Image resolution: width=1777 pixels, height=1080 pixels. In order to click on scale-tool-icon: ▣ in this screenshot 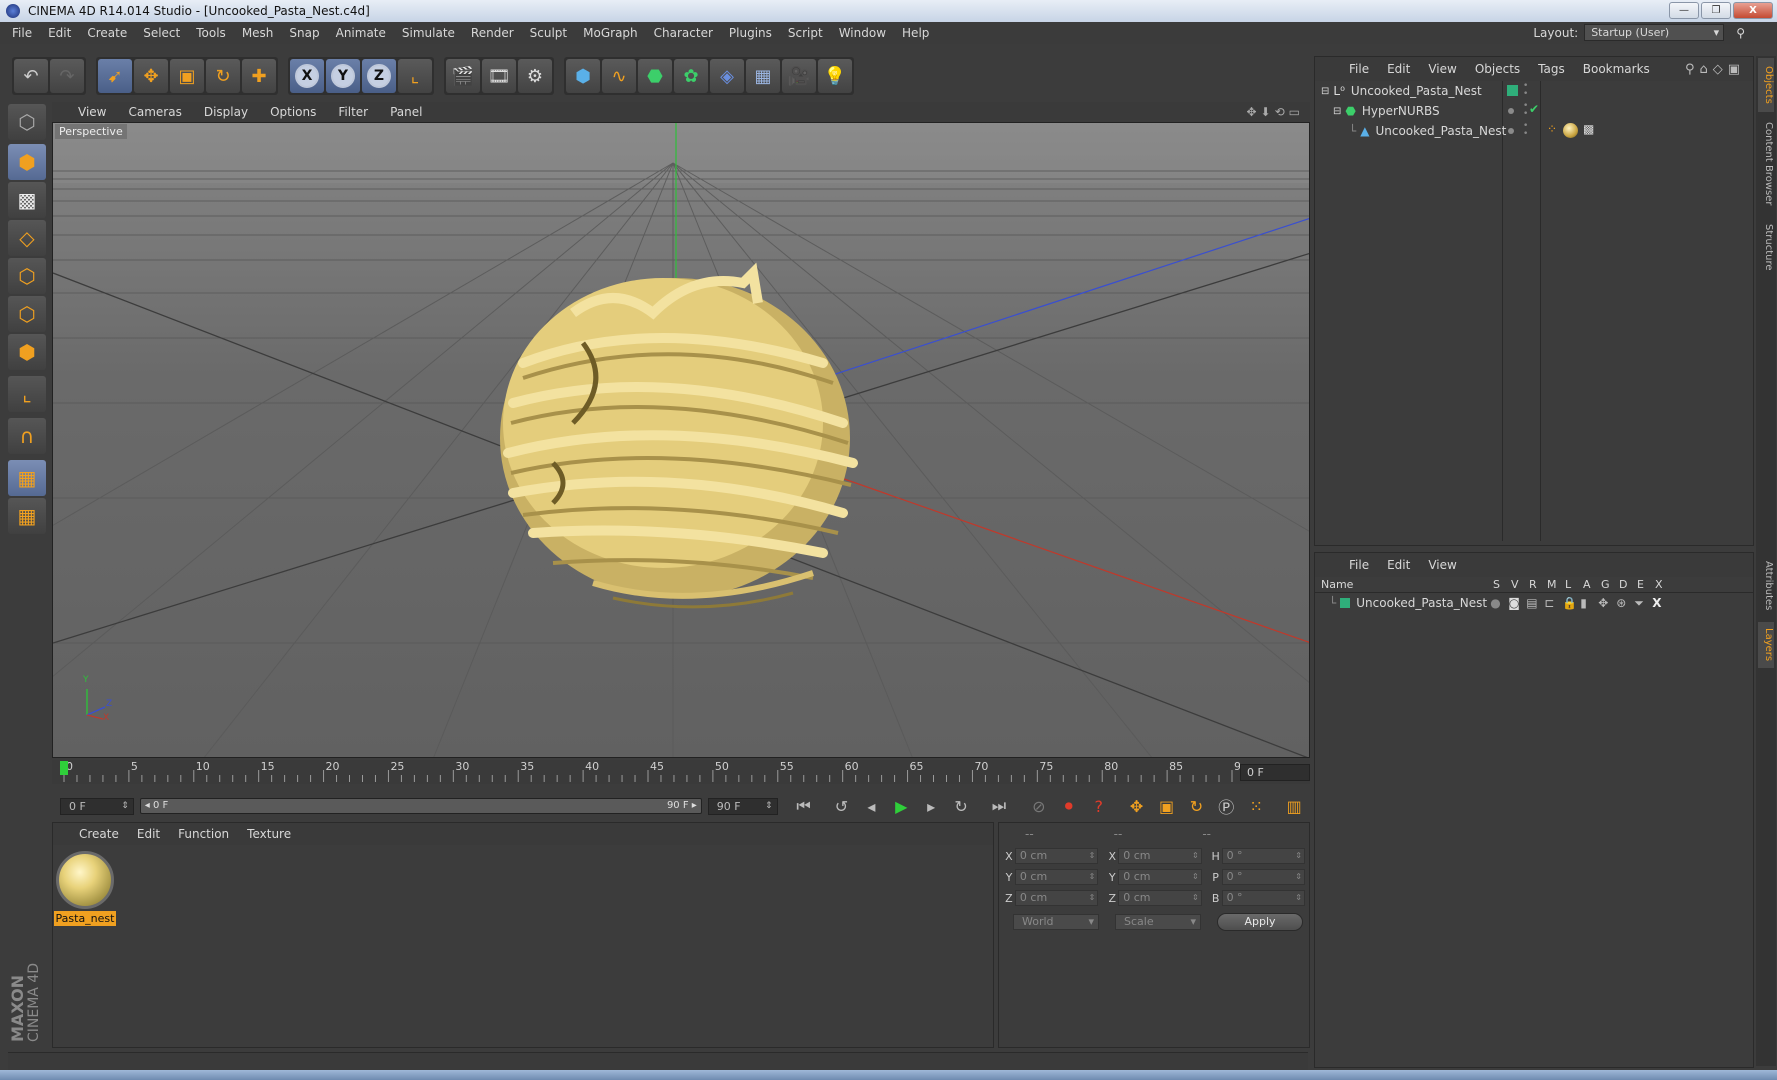, I will do `click(187, 76)`.